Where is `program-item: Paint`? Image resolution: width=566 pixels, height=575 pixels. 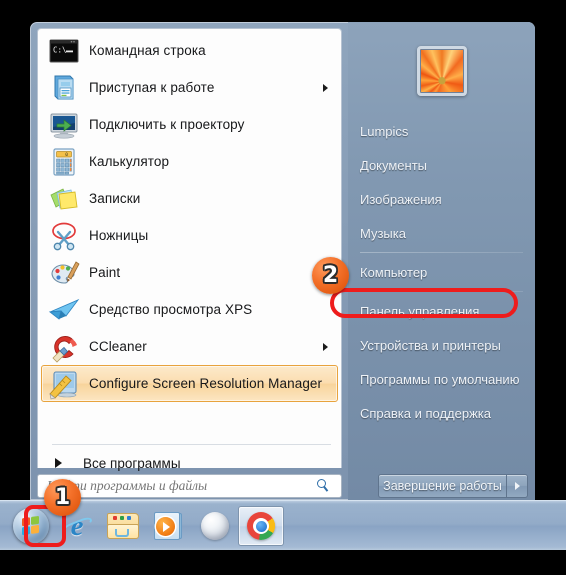 program-item: Paint is located at coordinates (189, 272).